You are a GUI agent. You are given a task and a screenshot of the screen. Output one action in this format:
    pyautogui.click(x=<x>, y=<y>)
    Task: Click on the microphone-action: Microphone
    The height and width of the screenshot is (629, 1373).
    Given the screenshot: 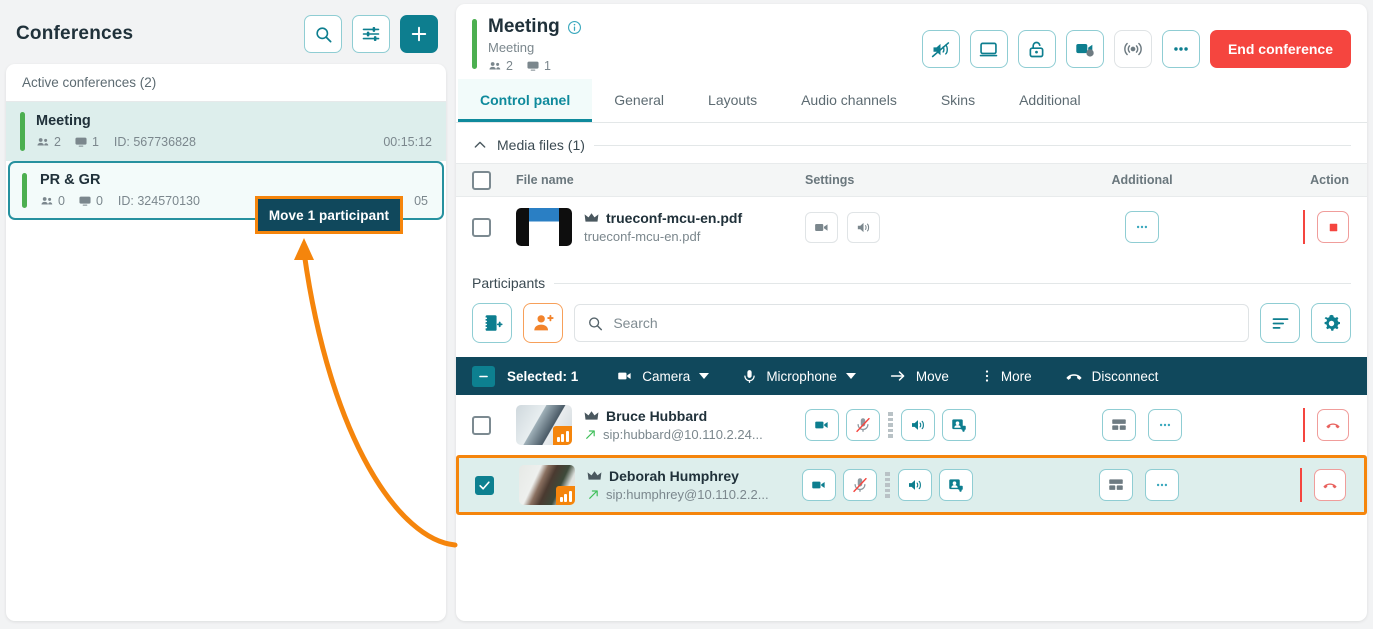 What is the action you would take?
    pyautogui.click(x=798, y=376)
    